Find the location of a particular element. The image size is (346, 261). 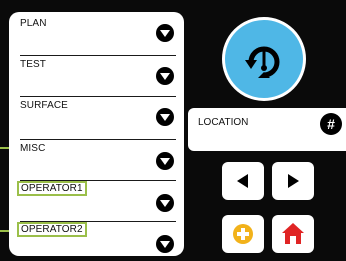

previous-button is located at coordinates (243, 181).